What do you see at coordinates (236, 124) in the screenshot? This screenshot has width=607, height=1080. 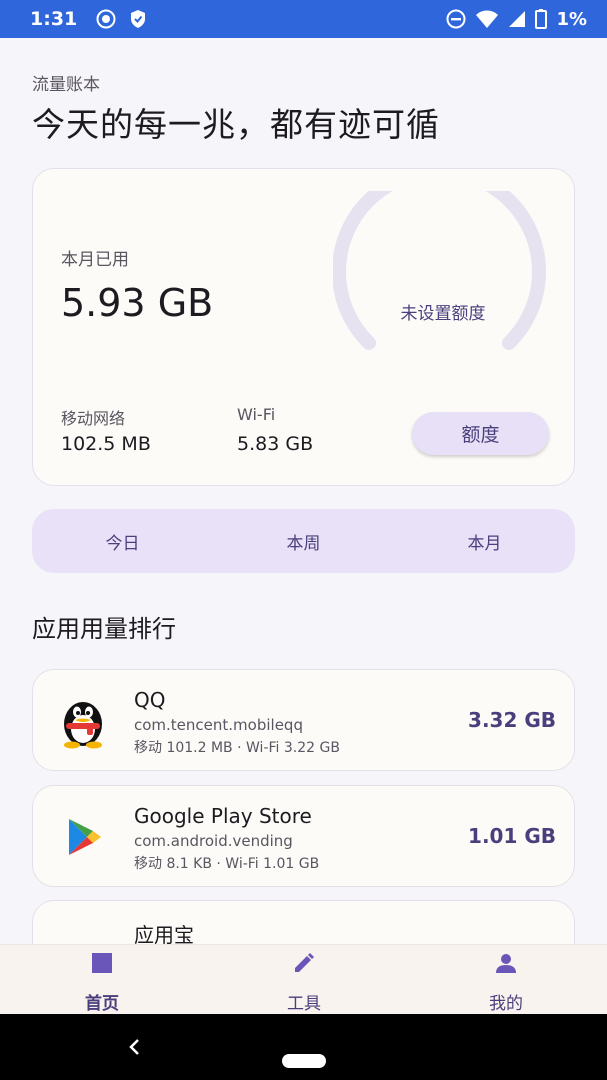 I see `page-title: 今天的每一兆，都有迹可循` at bounding box center [236, 124].